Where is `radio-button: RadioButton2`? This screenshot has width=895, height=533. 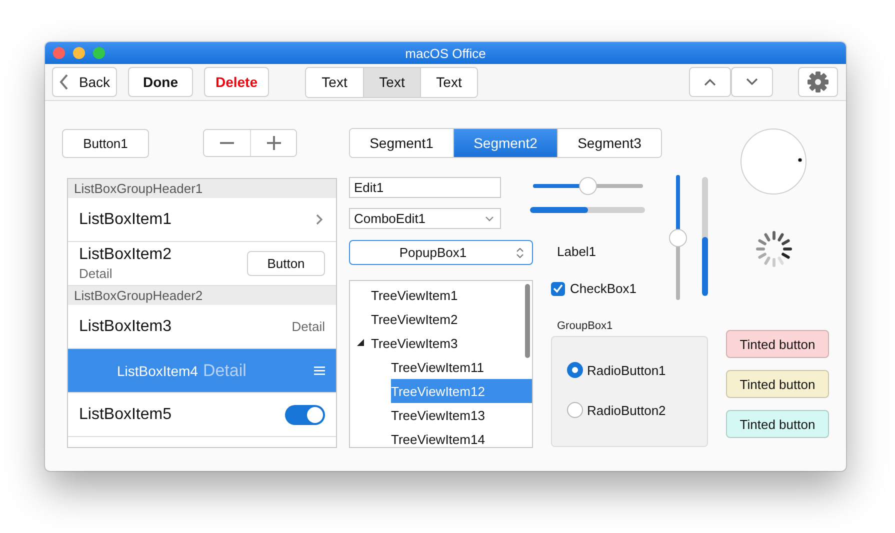 radio-button: RadioButton2 is located at coordinates (616, 410).